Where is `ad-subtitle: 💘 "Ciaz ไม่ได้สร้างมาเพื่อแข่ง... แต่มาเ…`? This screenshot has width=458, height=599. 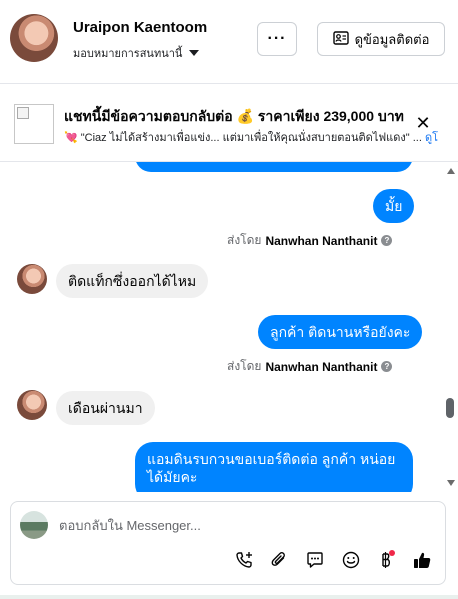
ad-subtitle: 💘 "Ciaz ไม่ได้สร้างมาเพื่อแข่ง... แต่มาเ… is located at coordinates (257, 136).